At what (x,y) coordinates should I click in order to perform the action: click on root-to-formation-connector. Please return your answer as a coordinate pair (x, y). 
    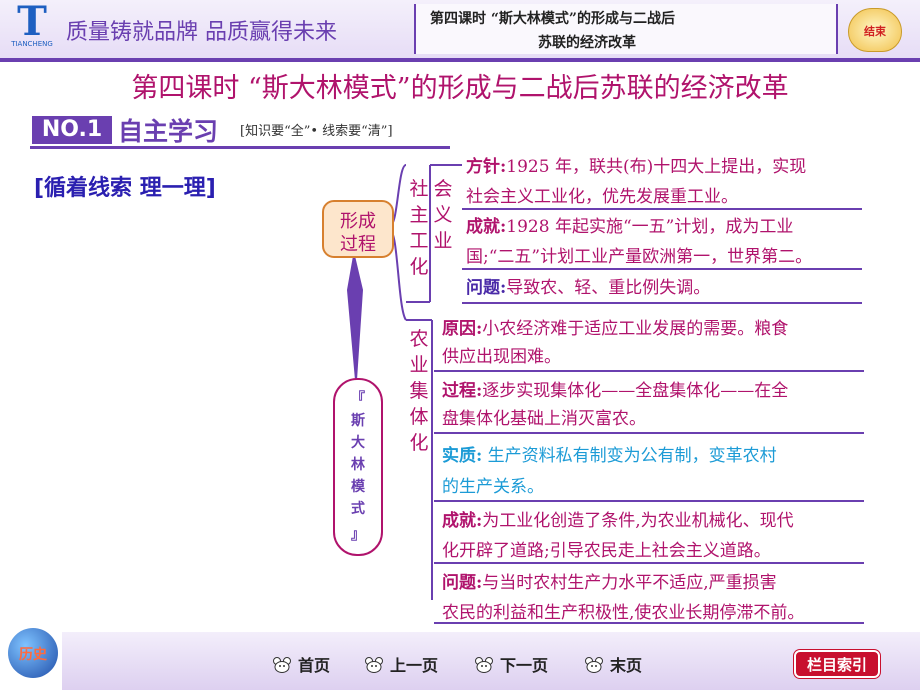
    Looking at the image, I should click on (355, 318).